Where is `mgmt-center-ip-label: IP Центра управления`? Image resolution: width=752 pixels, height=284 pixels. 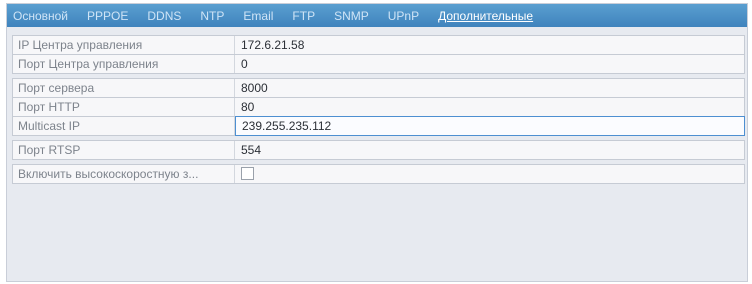
mgmt-center-ip-label: IP Центра управления is located at coordinates (124, 45).